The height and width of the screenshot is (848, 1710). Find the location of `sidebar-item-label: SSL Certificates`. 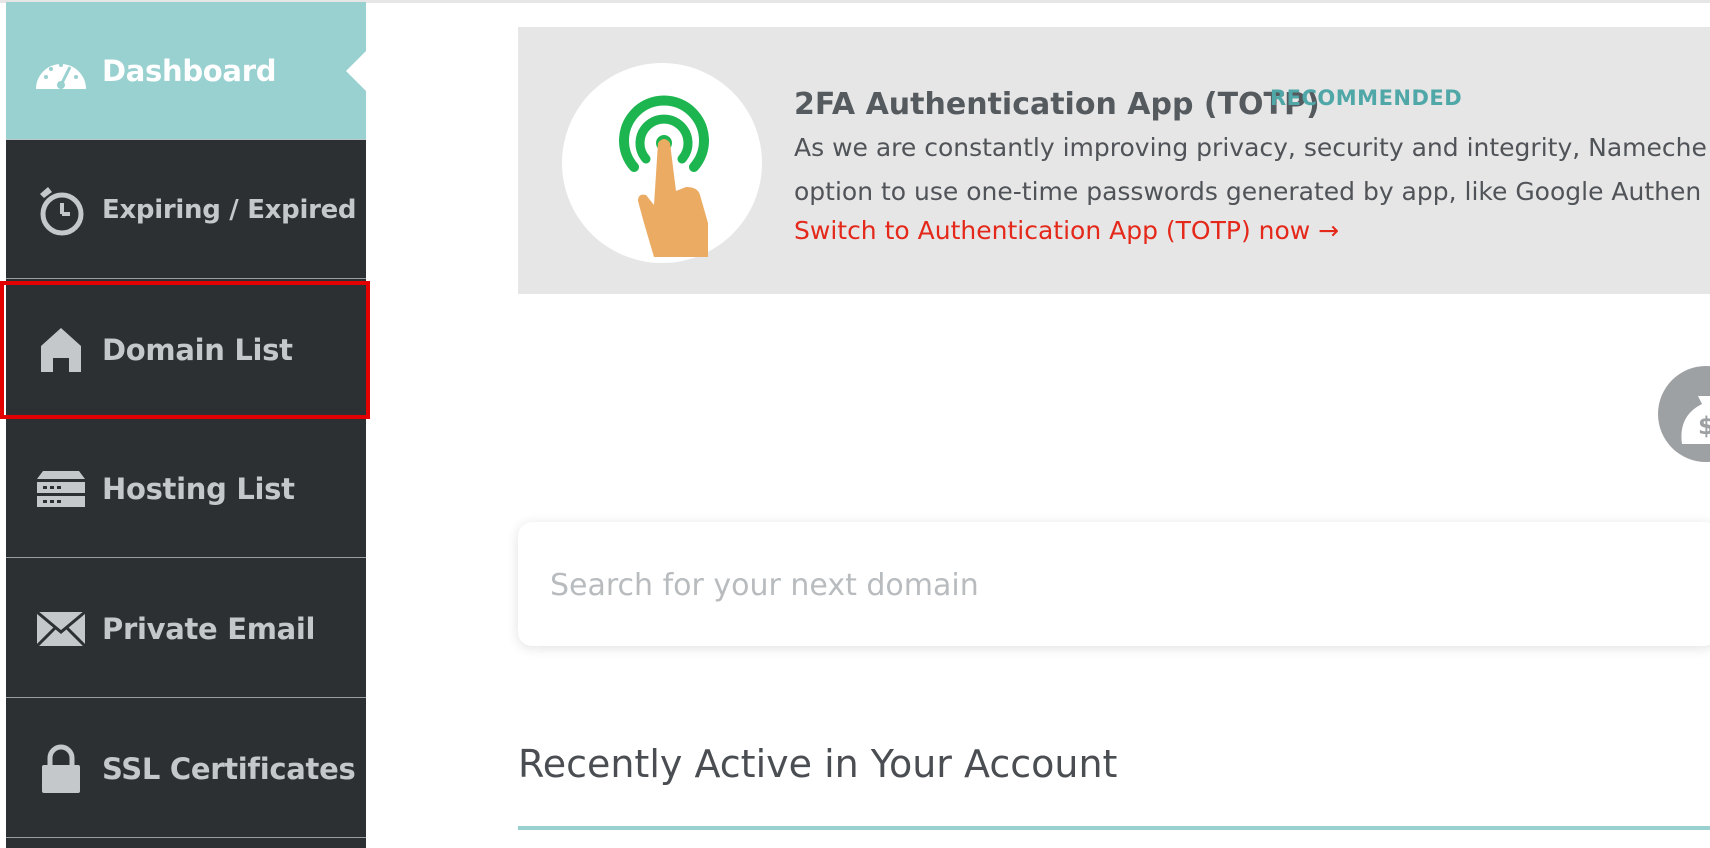

sidebar-item-label: SSL Certificates is located at coordinates (229, 768).